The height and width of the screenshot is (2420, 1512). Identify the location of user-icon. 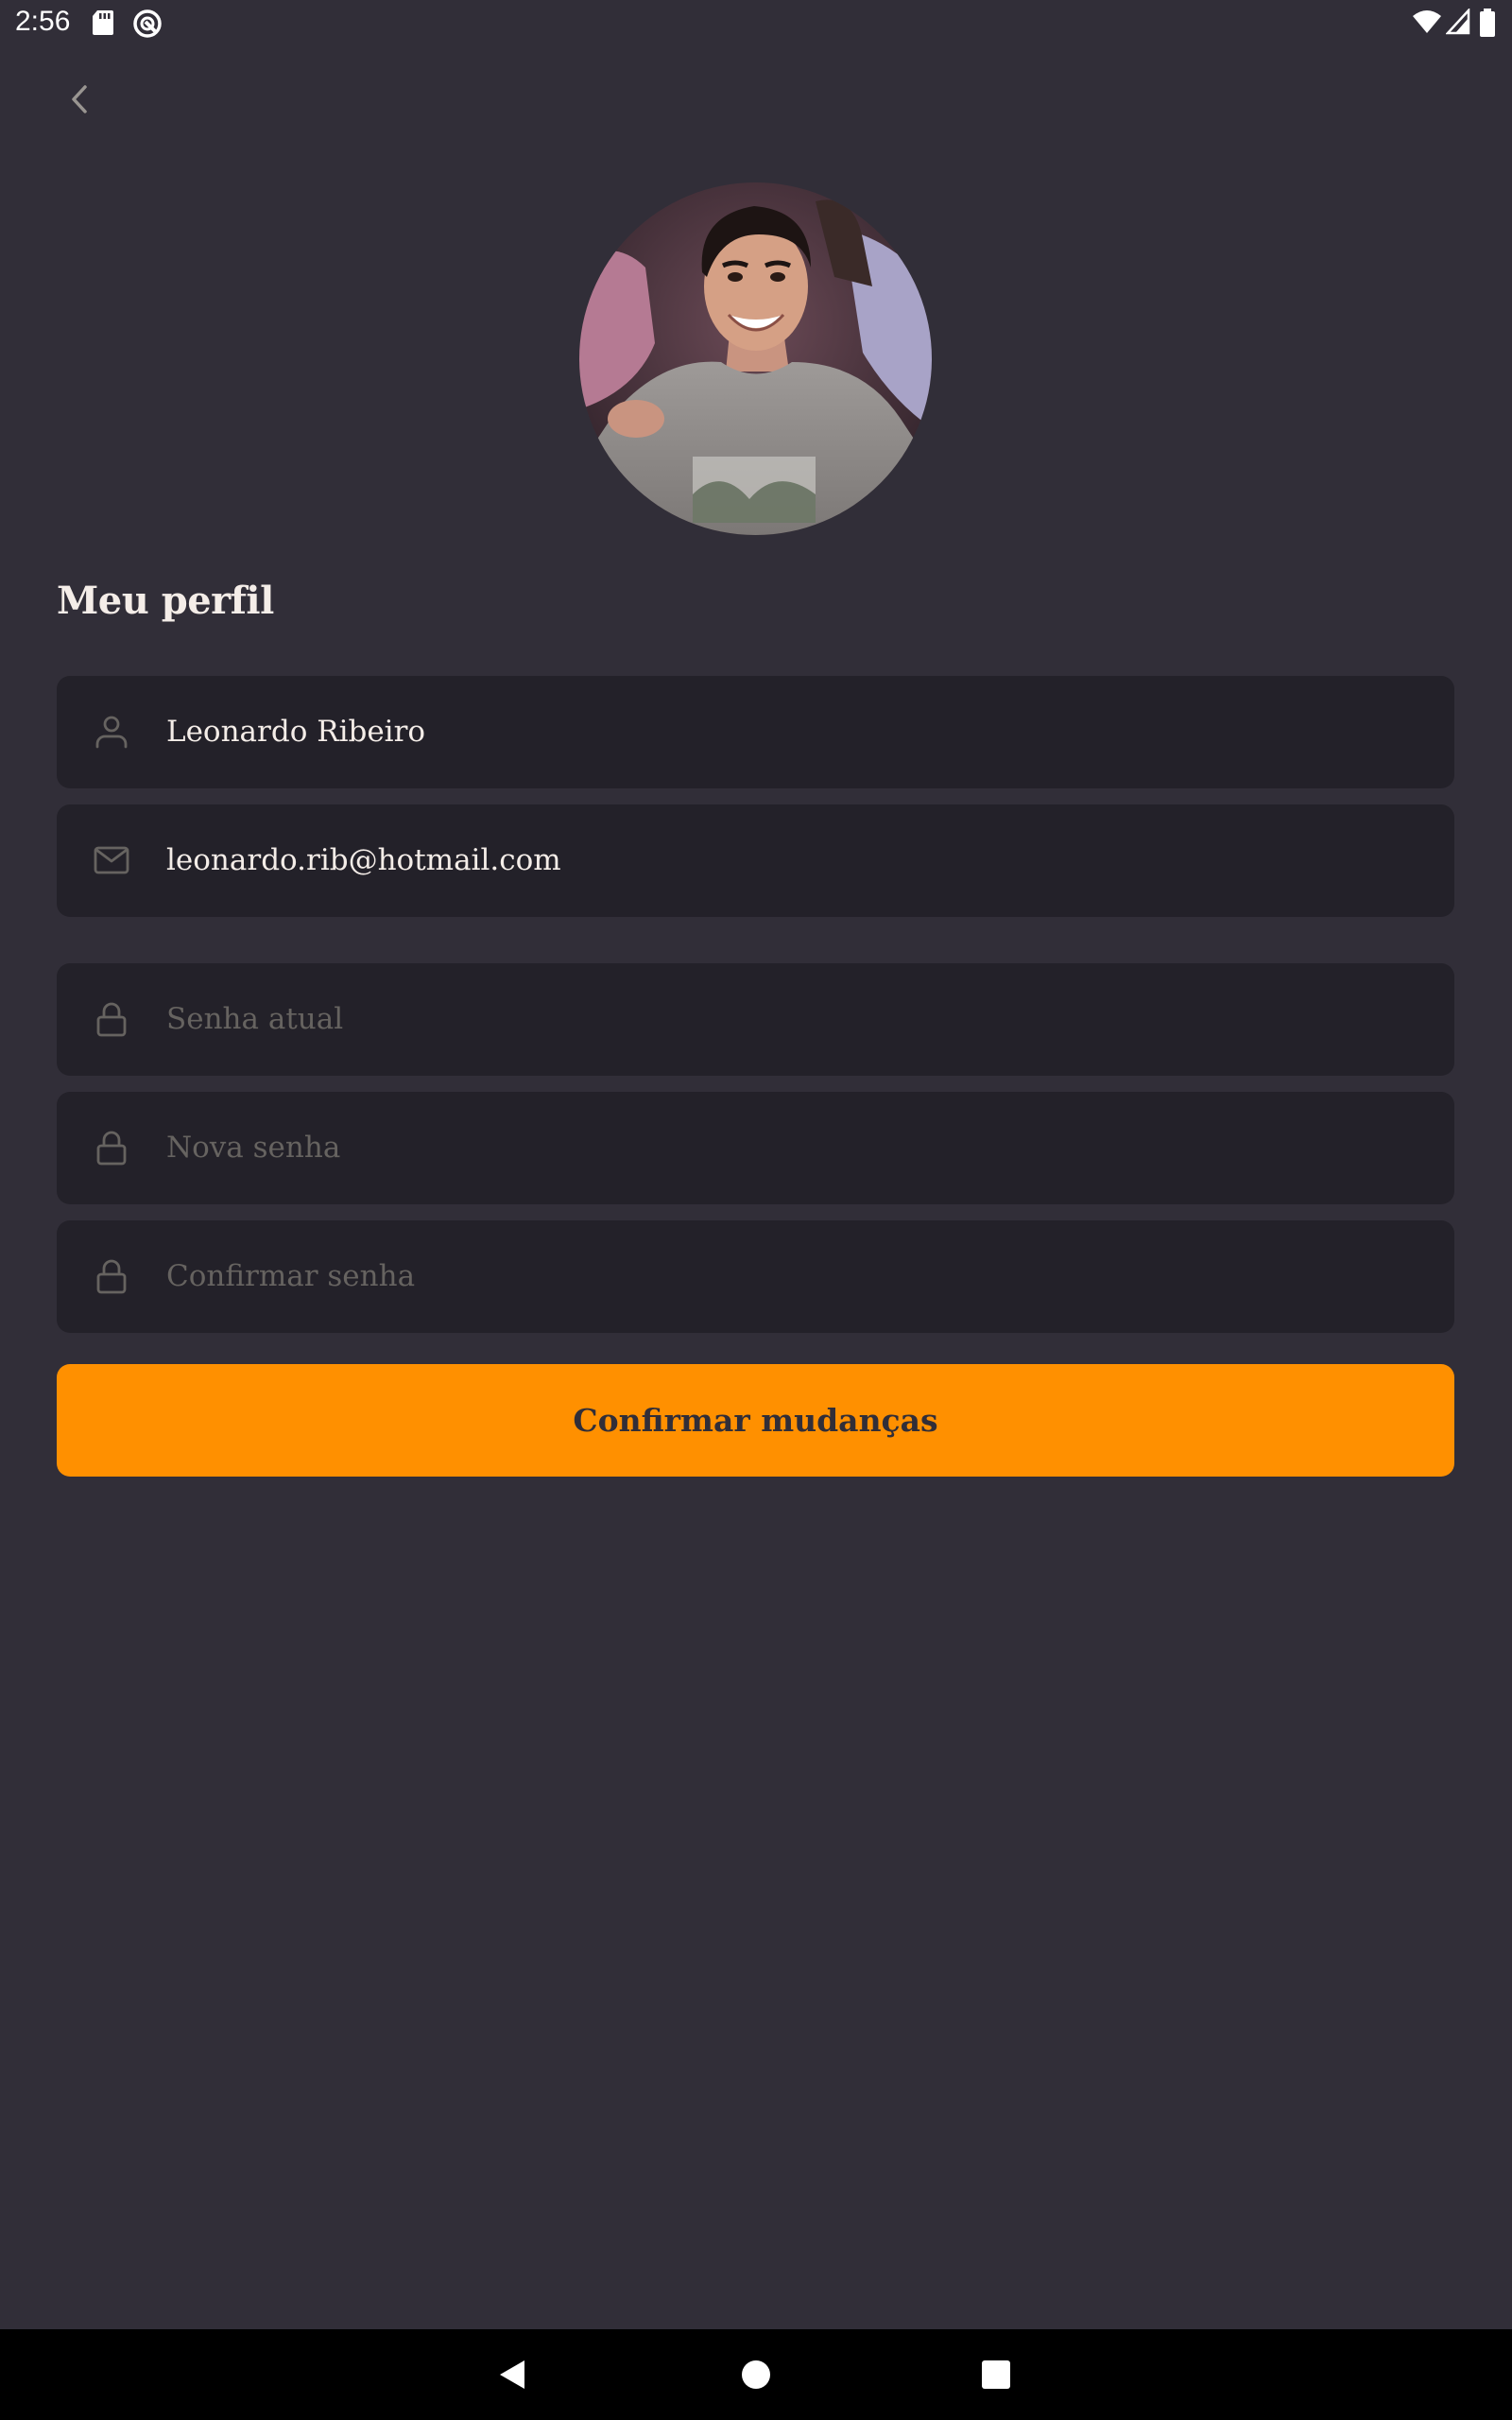
(111, 732).